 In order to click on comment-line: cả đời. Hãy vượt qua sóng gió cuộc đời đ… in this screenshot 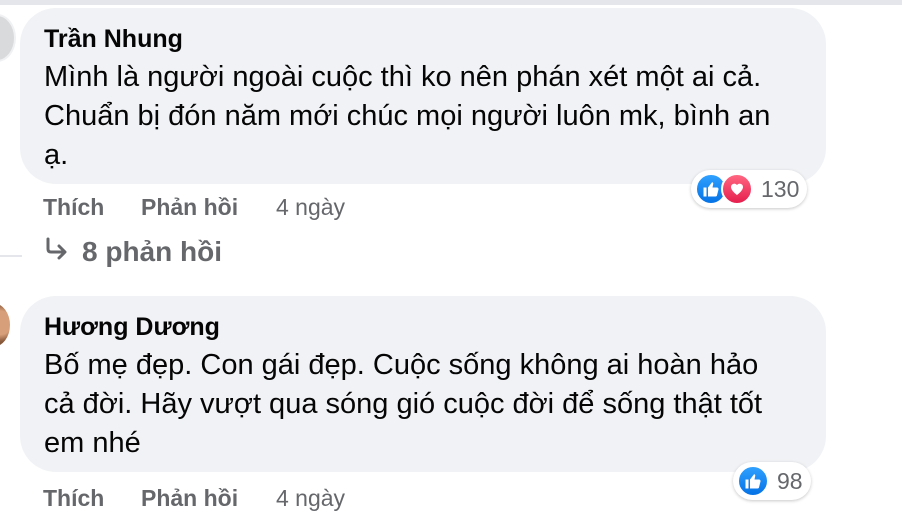, I will do `click(403, 404)`.